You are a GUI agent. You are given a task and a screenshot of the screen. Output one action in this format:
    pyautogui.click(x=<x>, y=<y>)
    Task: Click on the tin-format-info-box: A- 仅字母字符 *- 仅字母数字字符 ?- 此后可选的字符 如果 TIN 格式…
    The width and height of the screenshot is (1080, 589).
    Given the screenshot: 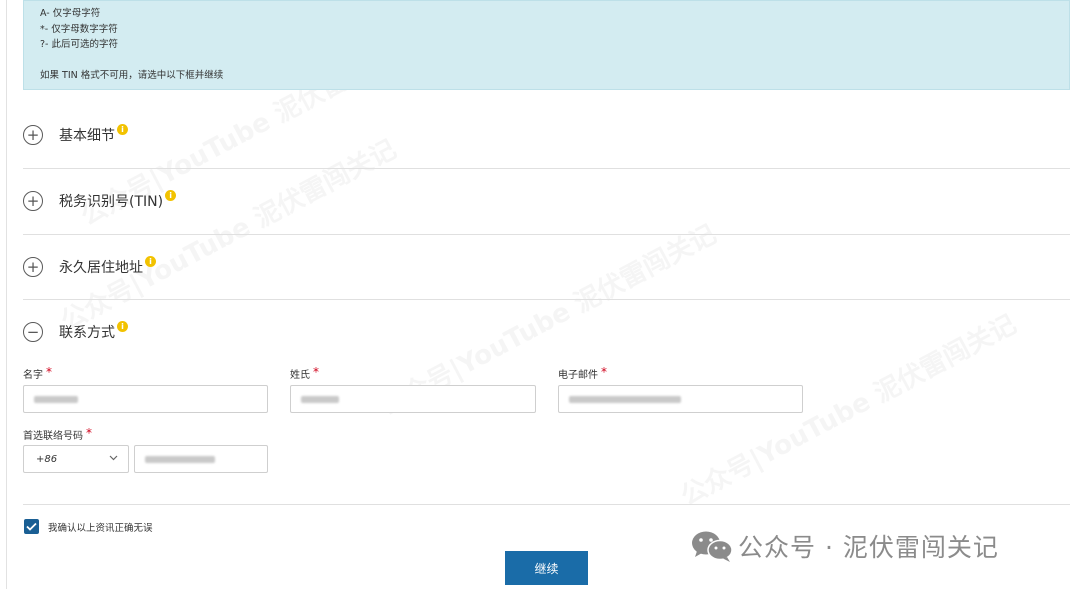 What is the action you would take?
    pyautogui.click(x=546, y=45)
    